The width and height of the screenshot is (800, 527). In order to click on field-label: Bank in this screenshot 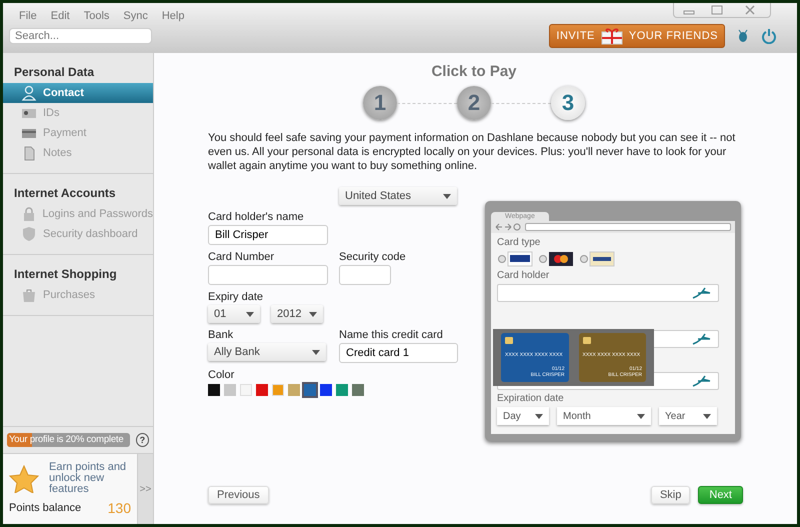, I will do `click(221, 334)`.